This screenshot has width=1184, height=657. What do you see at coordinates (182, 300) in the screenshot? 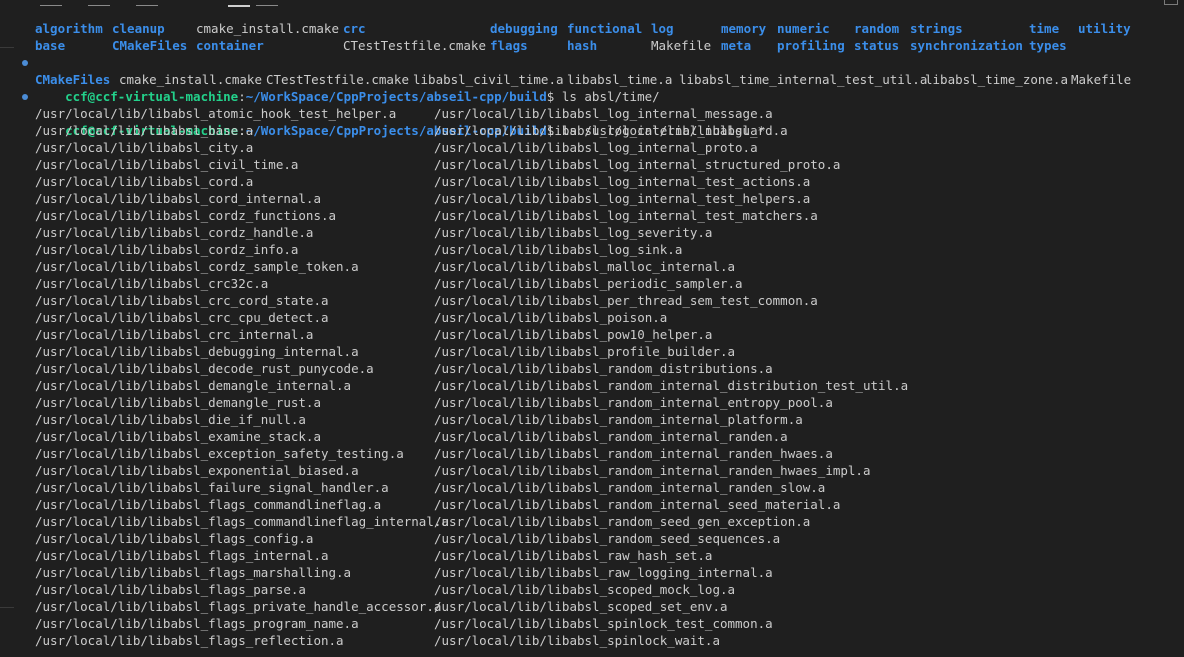
I see `library-file-left: /usr/local/lib/libabsl_crc_cord_state.a` at bounding box center [182, 300].